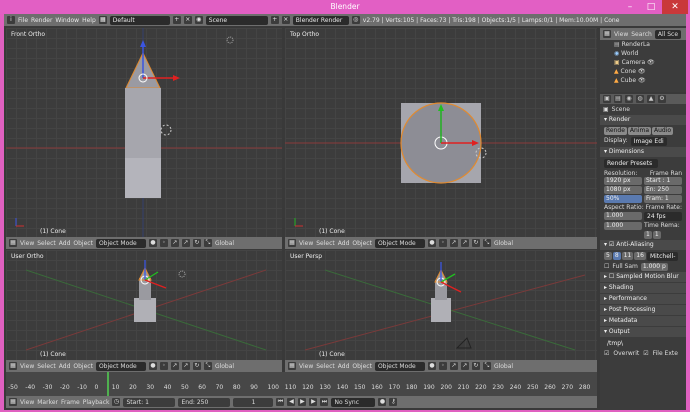 The image size is (690, 412). I want to click on jump-end-icon: ⏭, so click(324, 402).